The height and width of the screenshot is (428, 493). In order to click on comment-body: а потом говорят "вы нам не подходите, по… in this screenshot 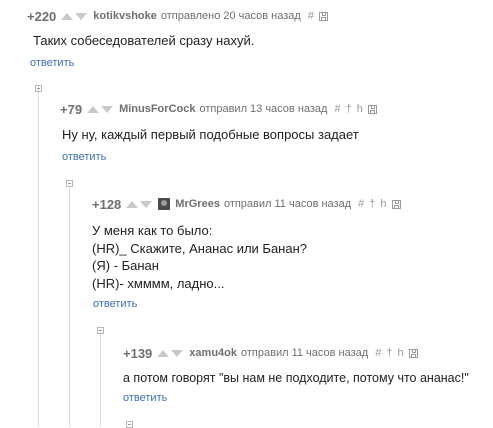, I will do `click(296, 378)`.